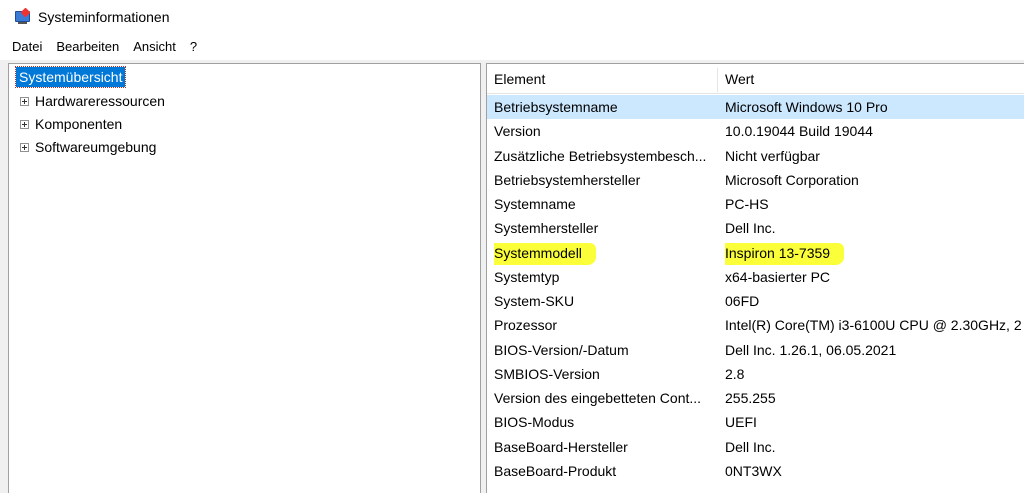 This screenshot has width=1024, height=493. I want to click on tree-item-systemuebersicht: Systemübersicht, so click(70, 77).